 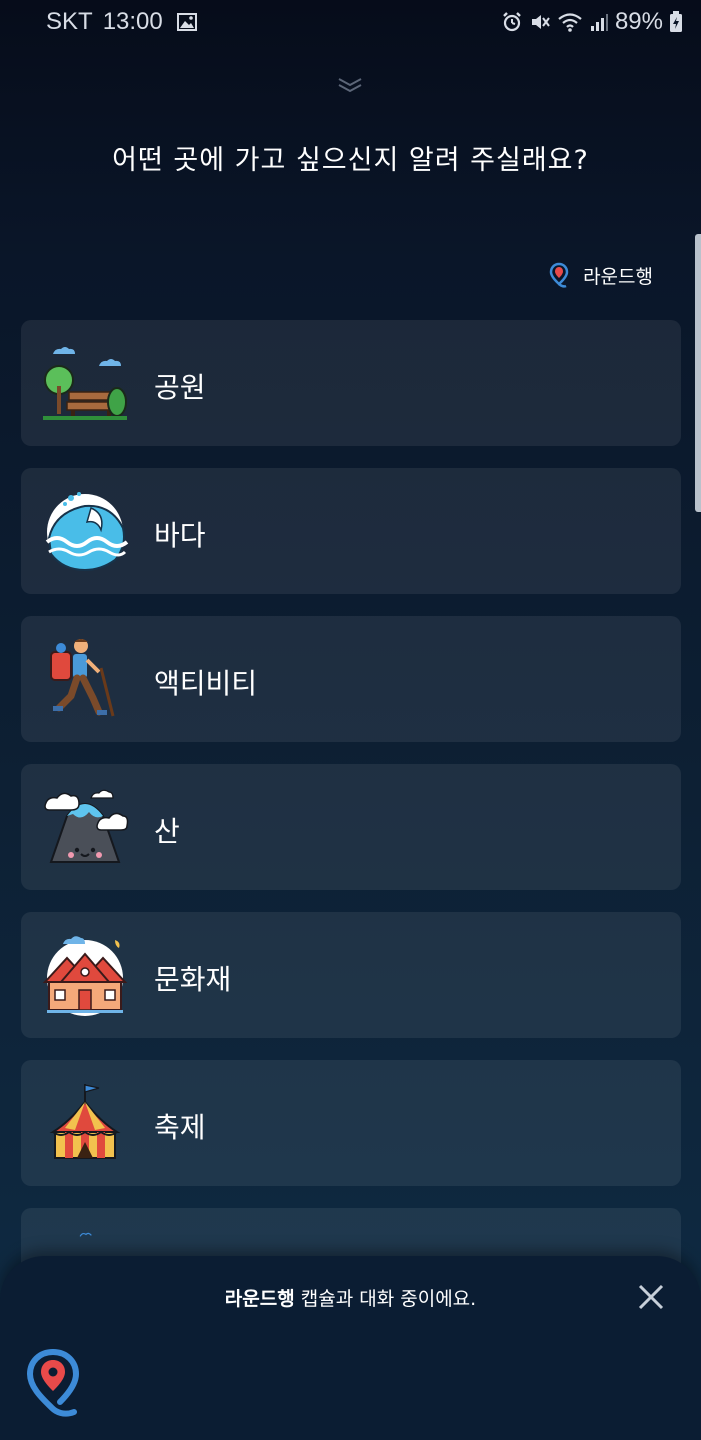 What do you see at coordinates (540, 22) in the screenshot?
I see `mute-icon` at bounding box center [540, 22].